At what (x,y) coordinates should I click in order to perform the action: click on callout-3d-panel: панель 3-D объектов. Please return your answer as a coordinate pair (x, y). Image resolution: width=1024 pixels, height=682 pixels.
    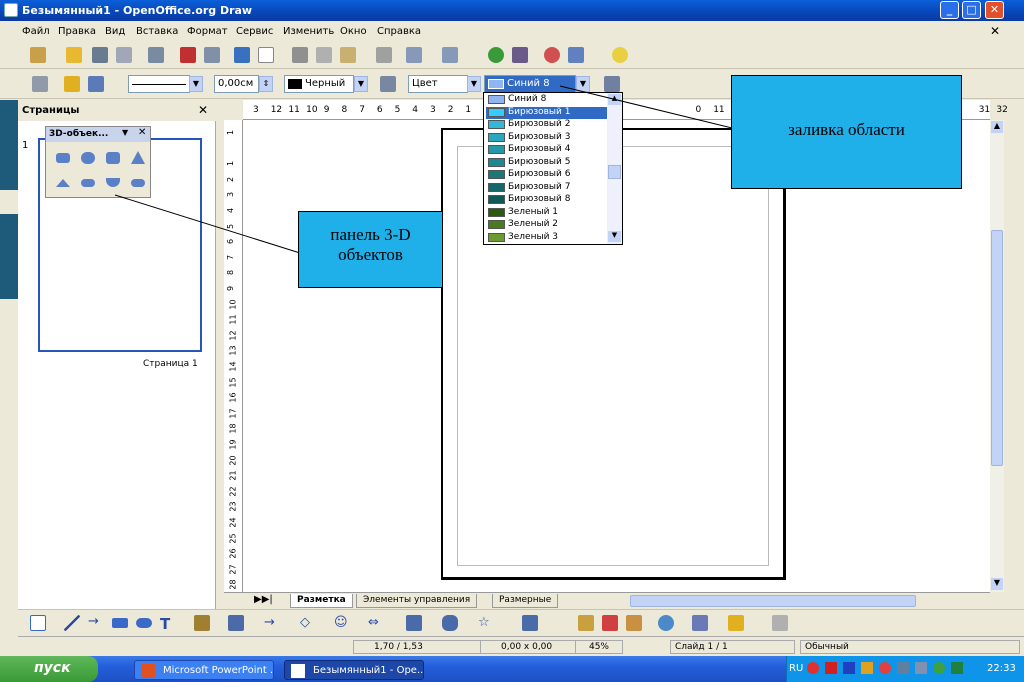
    Looking at the image, I should click on (370, 249).